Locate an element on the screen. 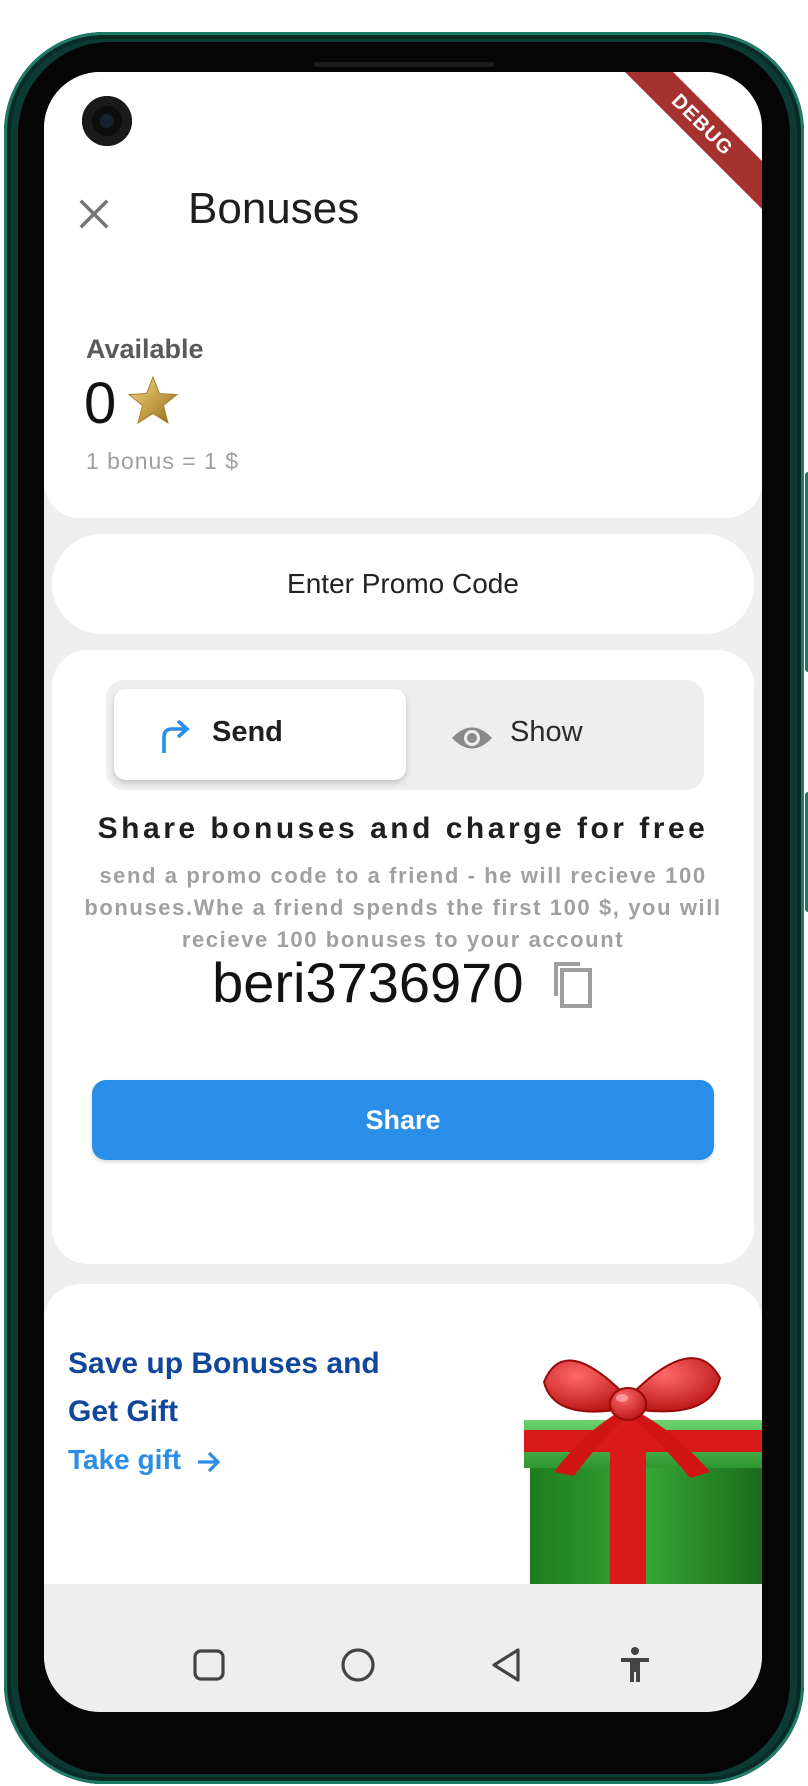 The height and width of the screenshot is (1786, 808). gift-title: Save up Bonuses and Get Gift is located at coordinates (224, 1387).